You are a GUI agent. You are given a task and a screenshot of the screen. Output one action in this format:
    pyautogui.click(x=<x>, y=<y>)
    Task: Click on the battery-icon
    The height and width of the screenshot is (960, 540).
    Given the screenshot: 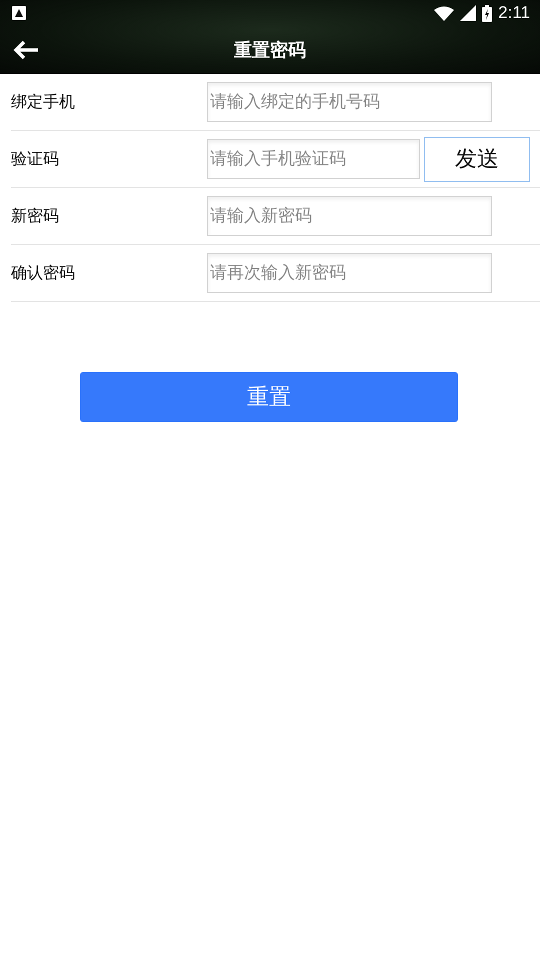 What is the action you would take?
    pyautogui.click(x=487, y=13)
    